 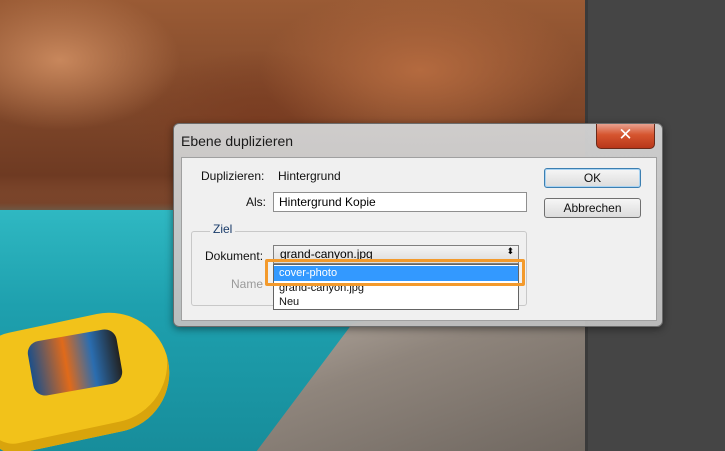 What do you see at coordinates (418, 139) in the screenshot?
I see `dialog-titlebar: Ebene duplizieren ✕` at bounding box center [418, 139].